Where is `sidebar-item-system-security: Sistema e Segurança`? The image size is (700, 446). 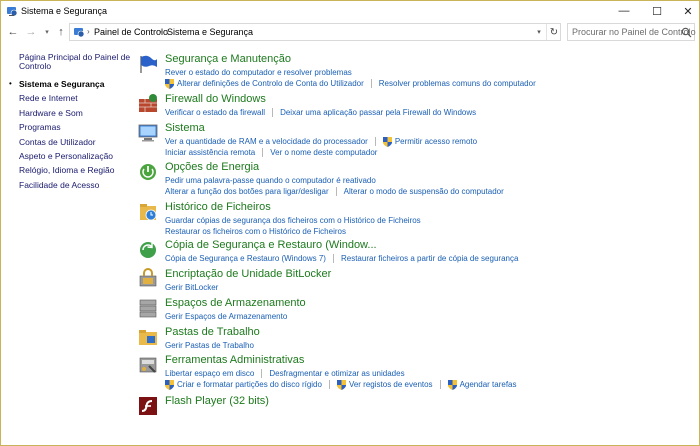
sidebar-item-system-security: Sistema e Segurança is located at coordinates (62, 84).